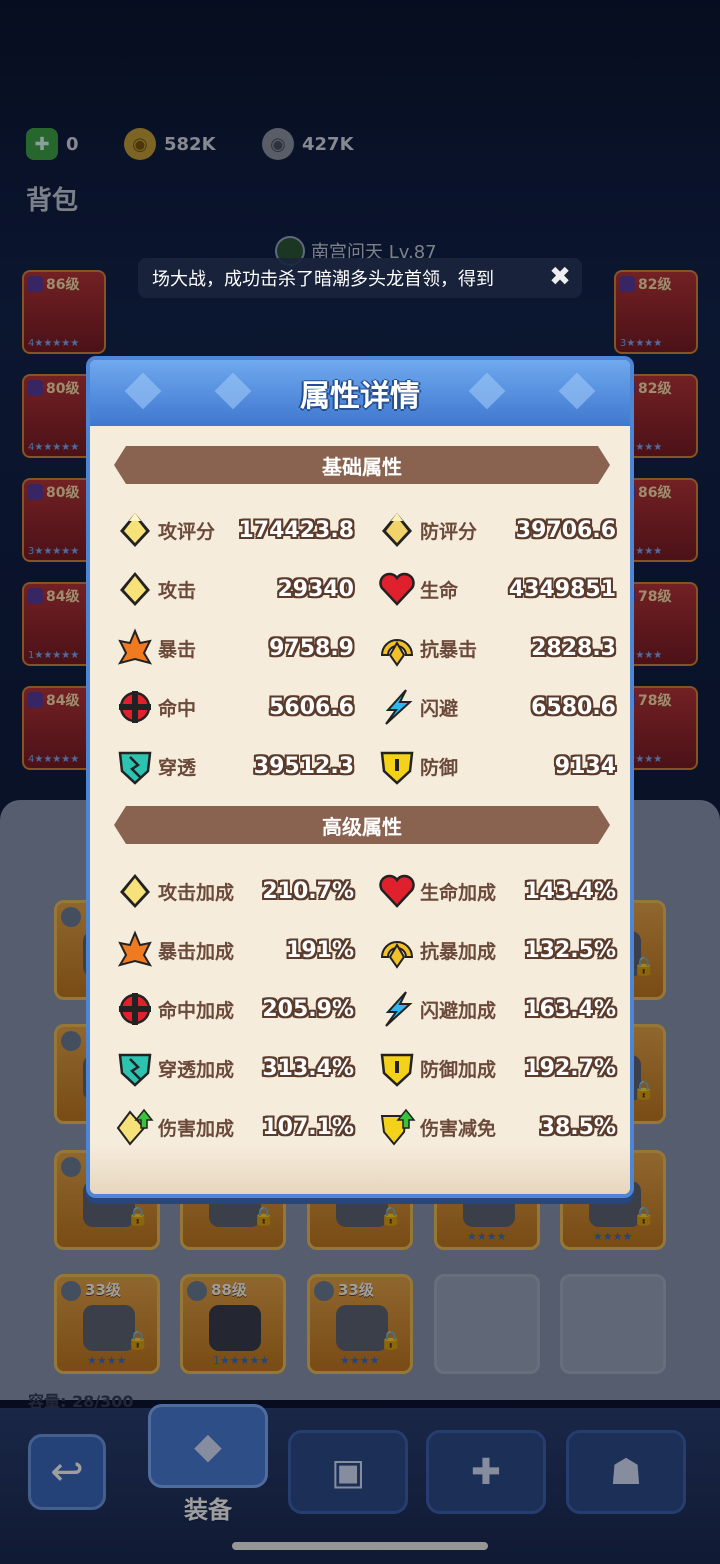 This screenshot has width=720, height=1564. Describe the element at coordinates (397, 530) in the screenshot. I see `defense-rating-icon` at that location.